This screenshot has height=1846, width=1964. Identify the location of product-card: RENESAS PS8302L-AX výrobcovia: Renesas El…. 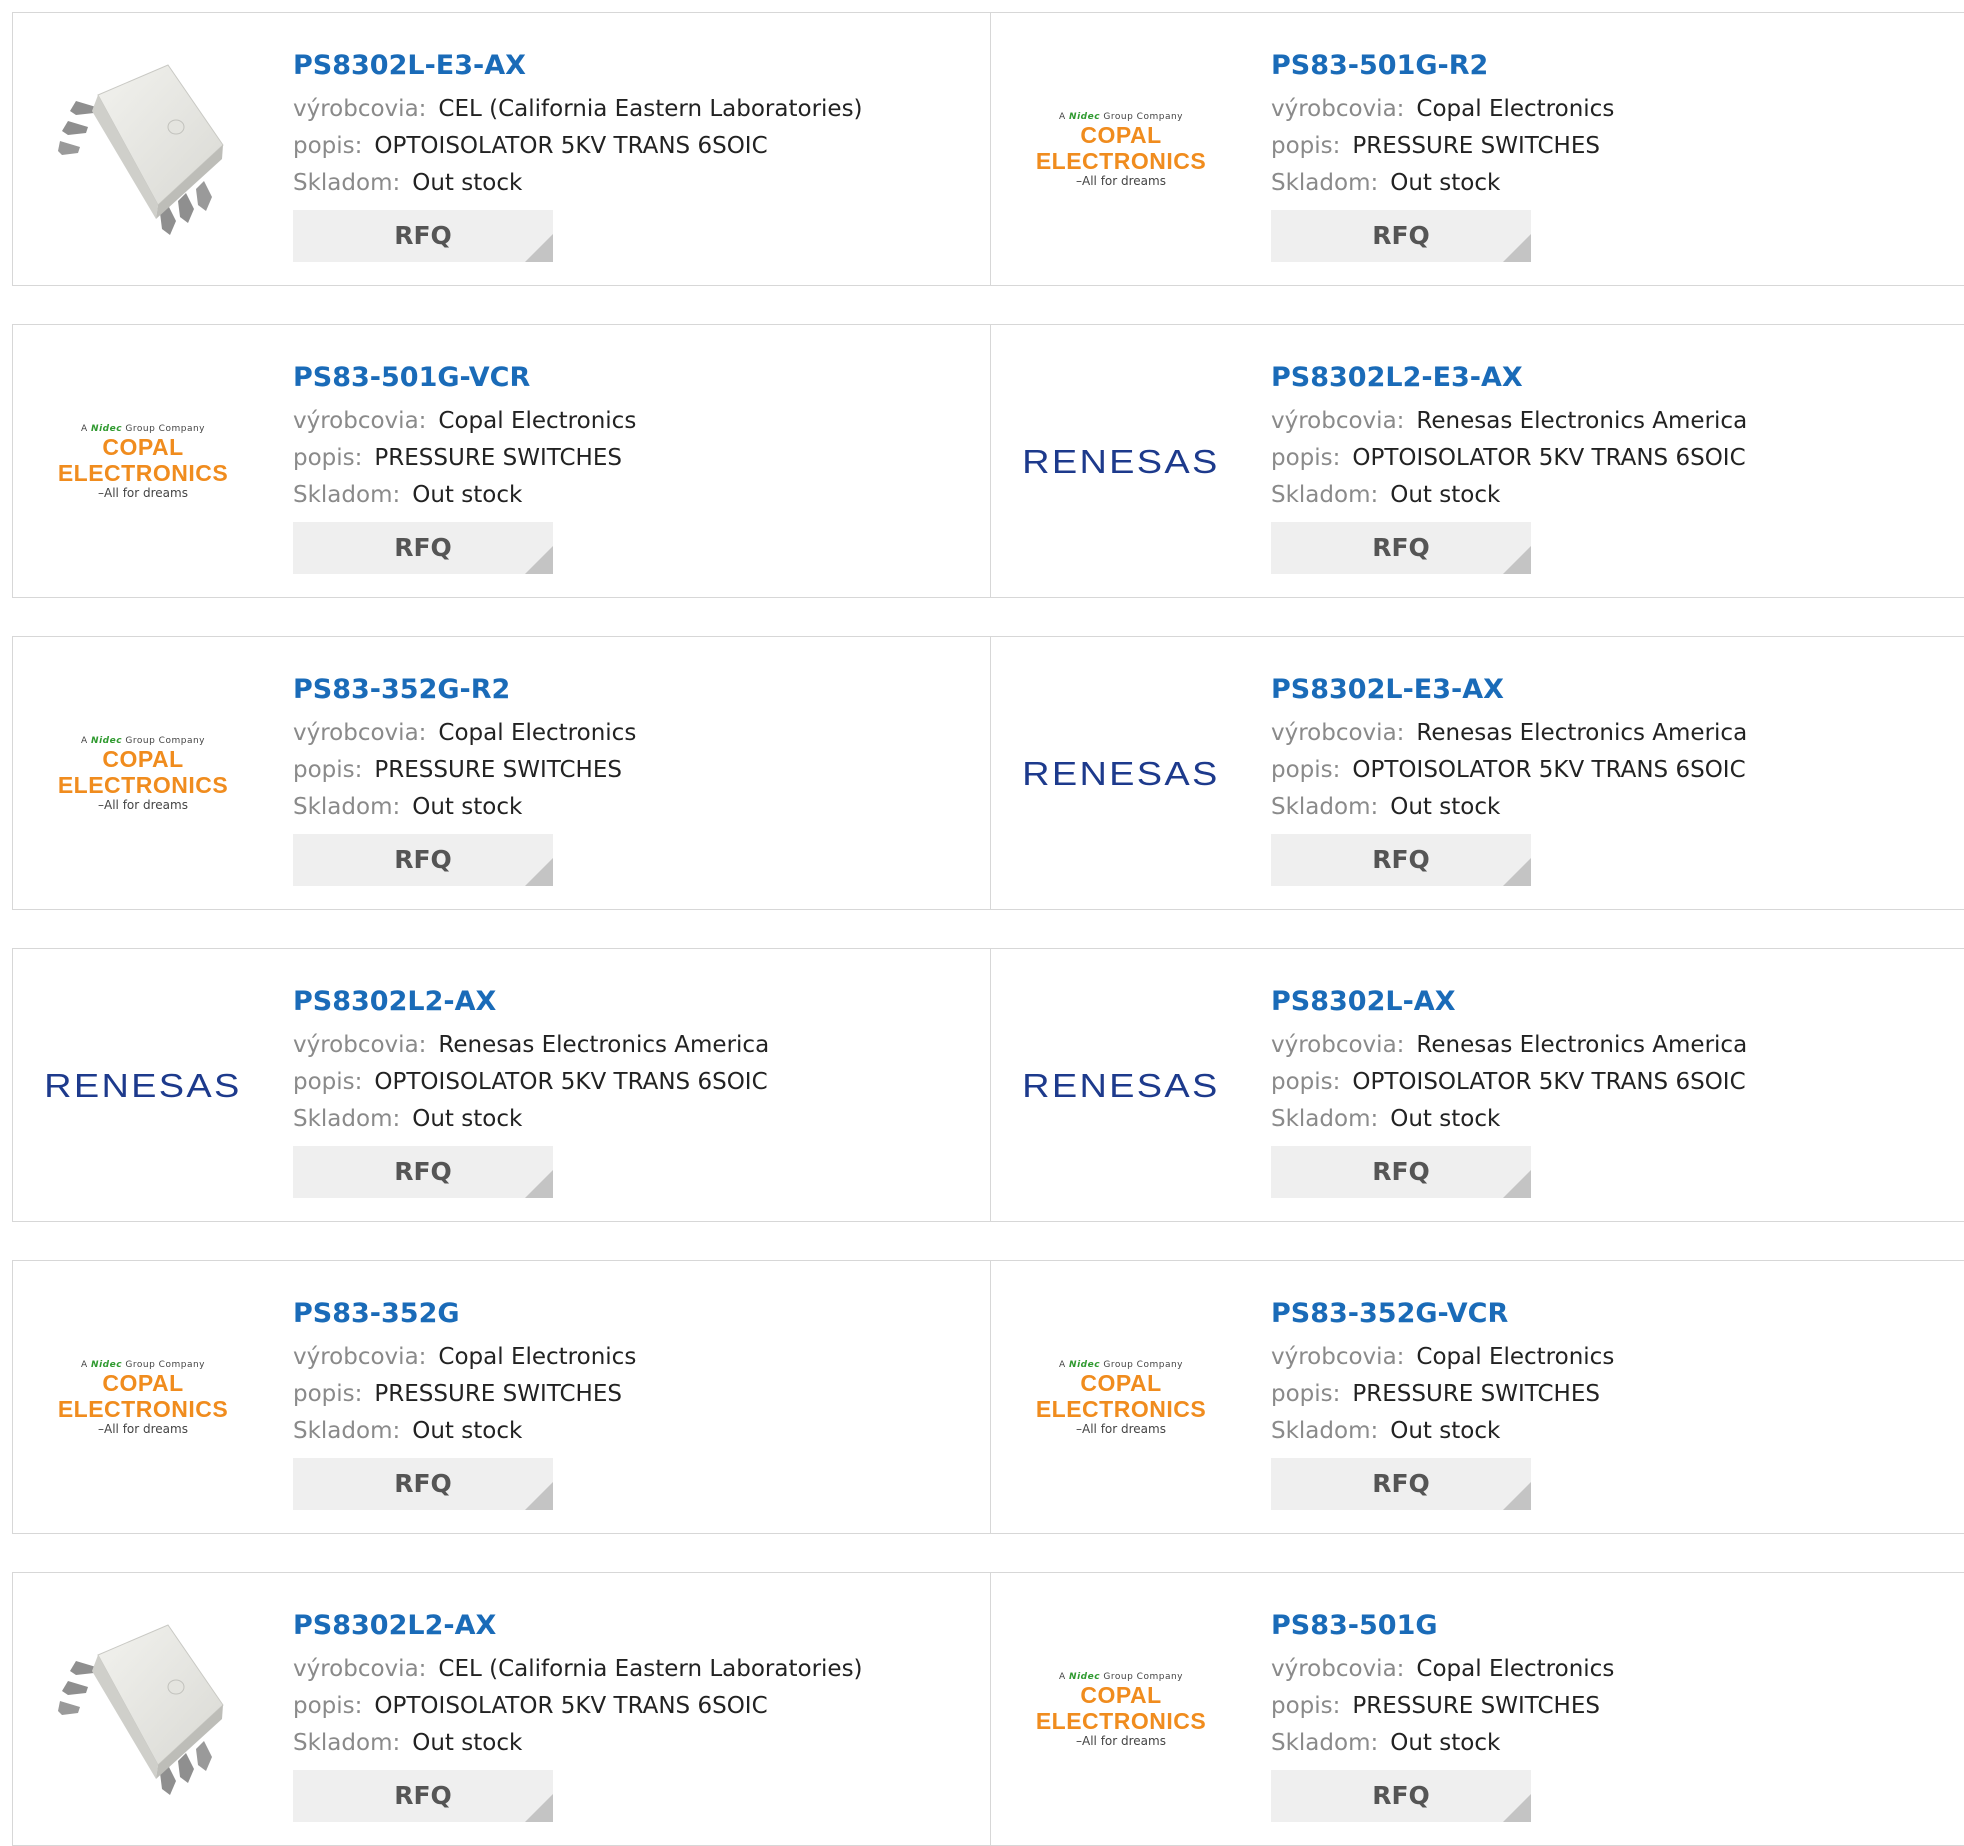
(1477, 1085).